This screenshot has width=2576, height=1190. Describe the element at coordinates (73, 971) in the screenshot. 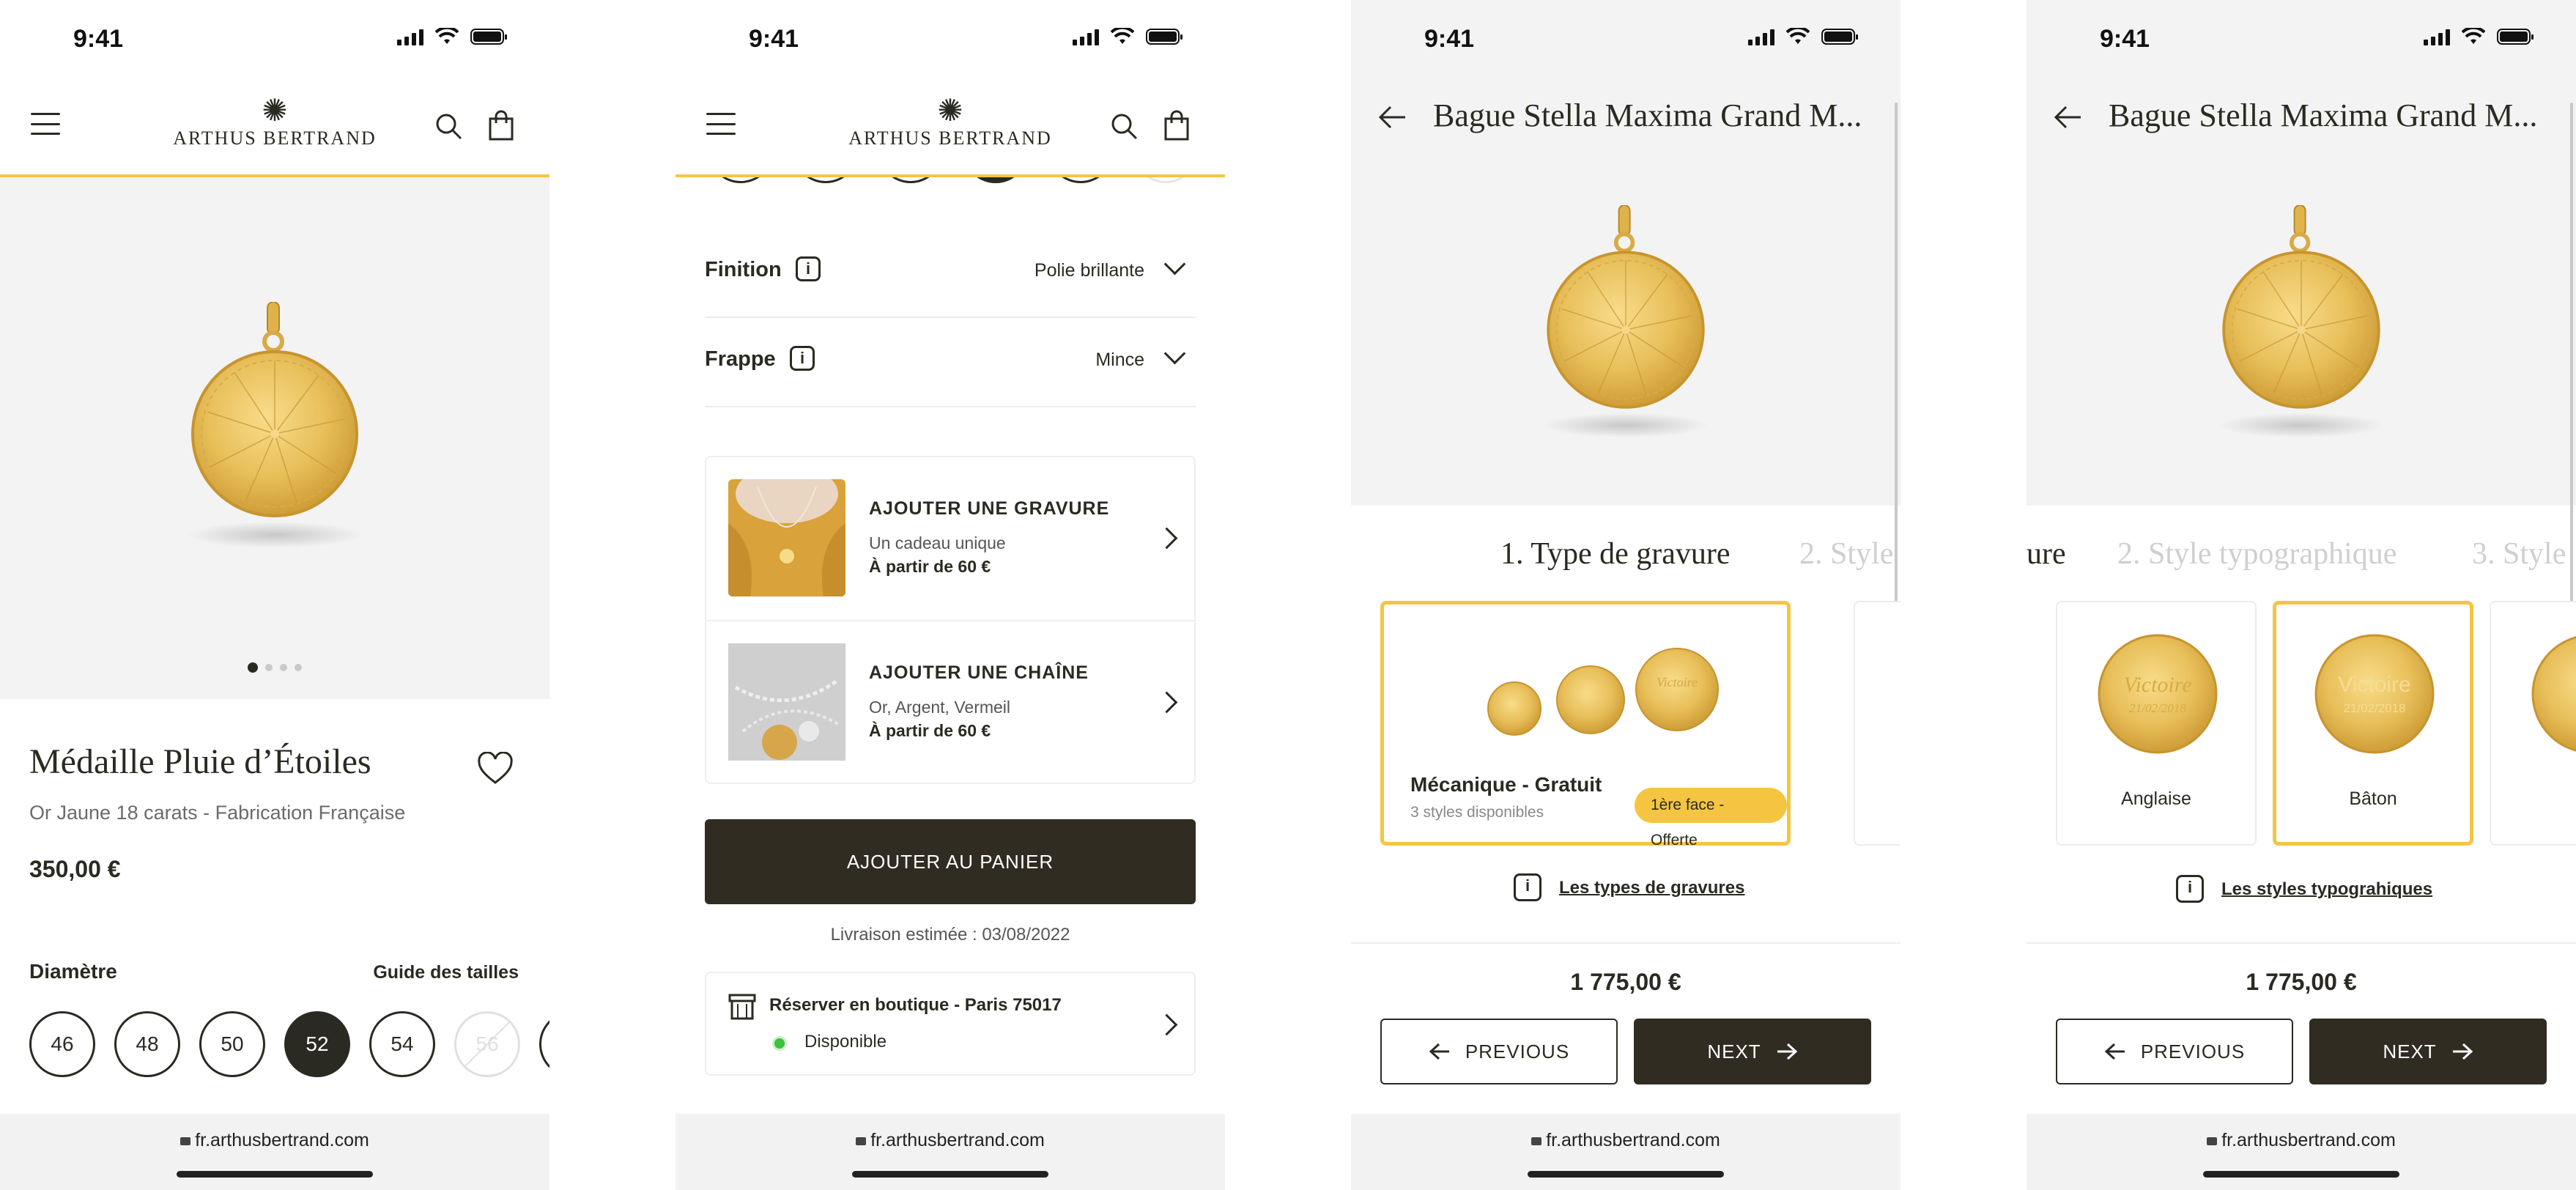

I see `diameter-label: Diamètre` at that location.